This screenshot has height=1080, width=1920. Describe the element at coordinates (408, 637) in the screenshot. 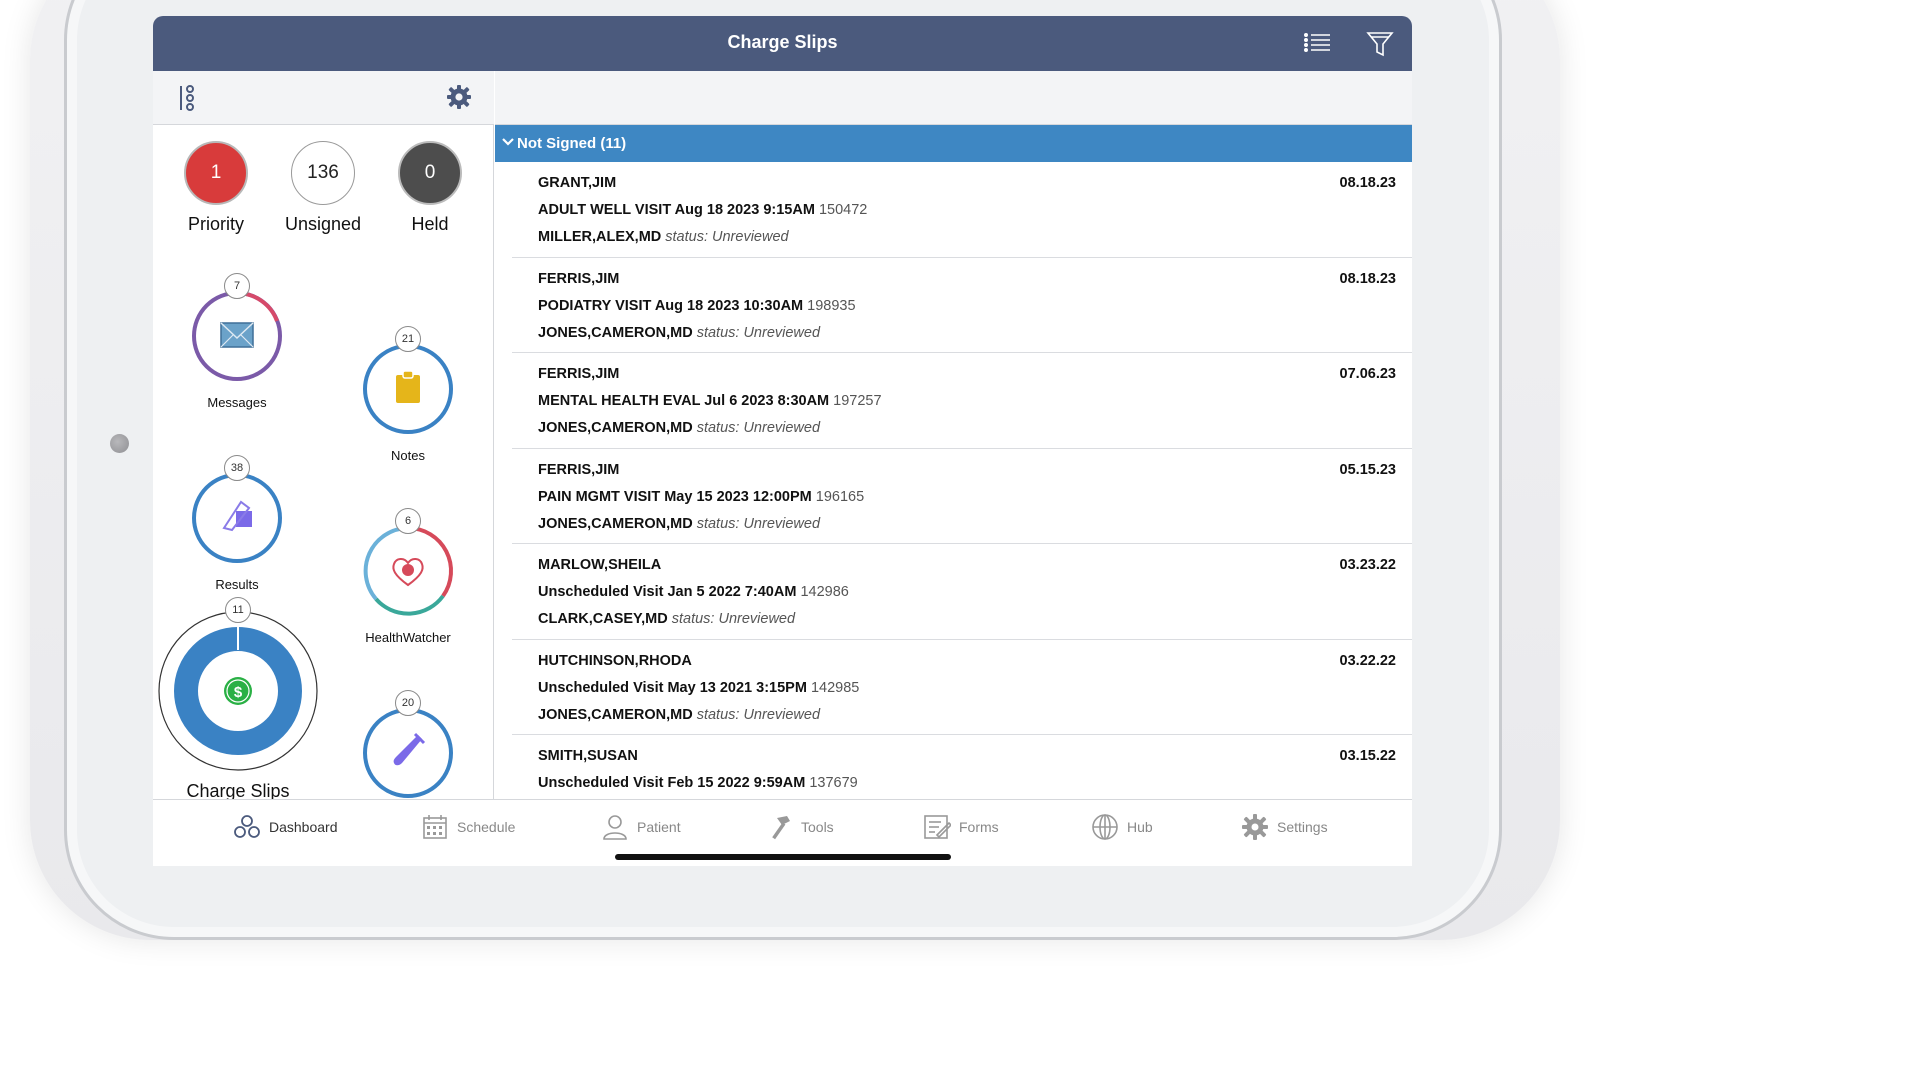

I see `healthwatcher-label: HealthWatcher` at that location.